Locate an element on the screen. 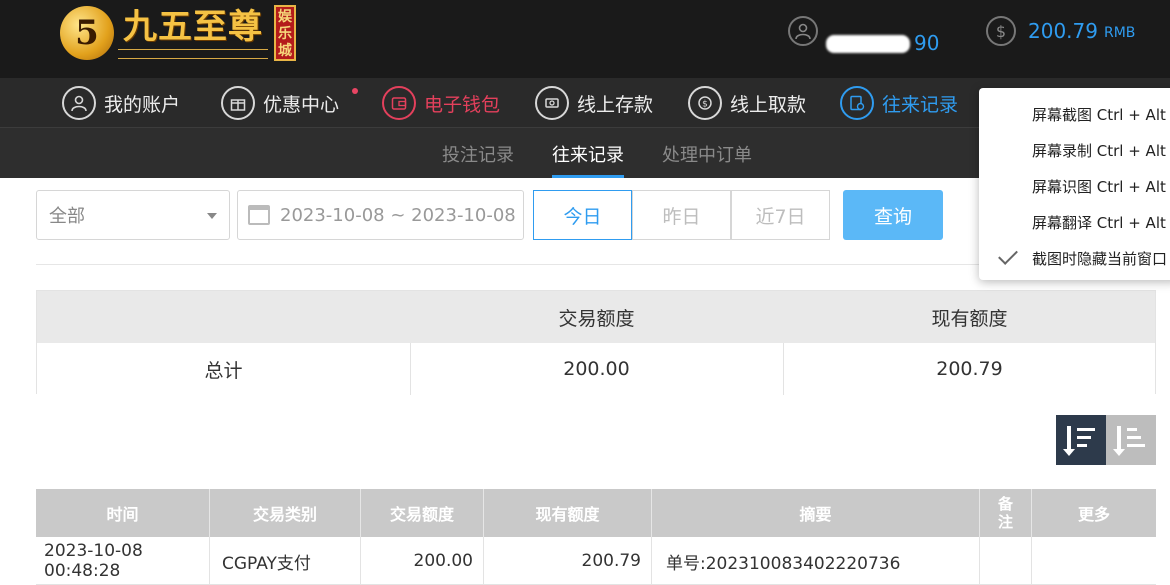 This screenshot has height=585, width=1170. gift-icon is located at coordinates (238, 103).